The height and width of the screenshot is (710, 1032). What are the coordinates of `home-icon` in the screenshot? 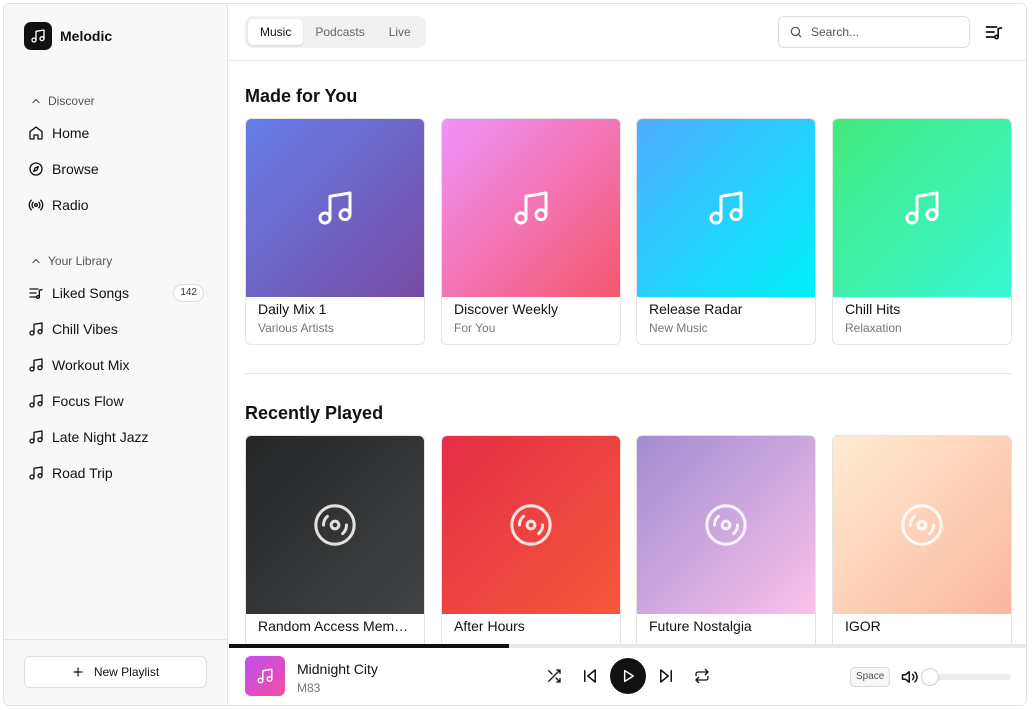 It's located at (36, 133).